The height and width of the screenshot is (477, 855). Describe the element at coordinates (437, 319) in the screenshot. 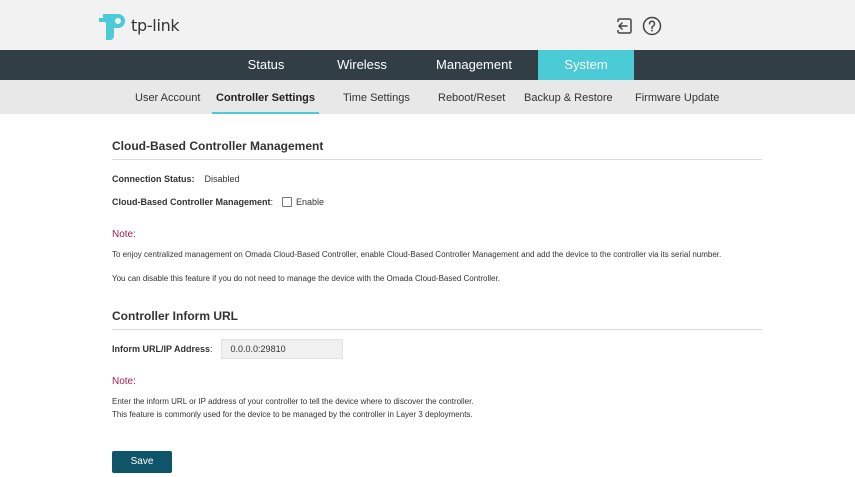

I see `inform-section-title: Controller Inform URL` at that location.